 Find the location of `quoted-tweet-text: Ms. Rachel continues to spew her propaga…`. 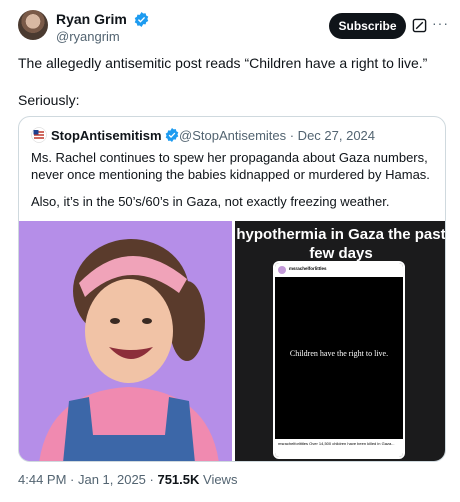

quoted-tweet-text: Ms. Rachel continues to spew her propaga… is located at coordinates (230, 166).